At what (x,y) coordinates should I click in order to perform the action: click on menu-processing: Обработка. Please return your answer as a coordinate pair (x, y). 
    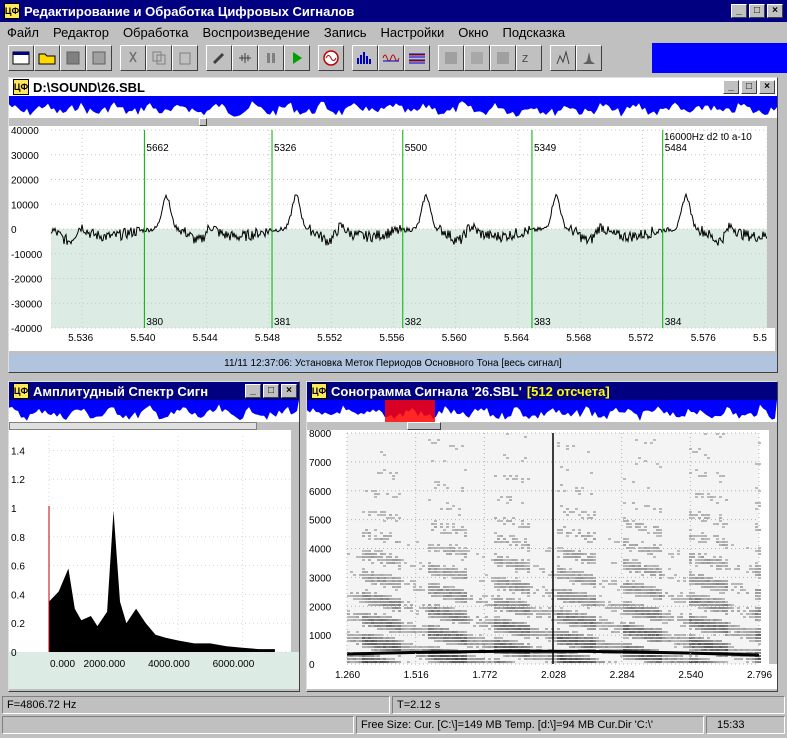
    Looking at the image, I should click on (156, 32).